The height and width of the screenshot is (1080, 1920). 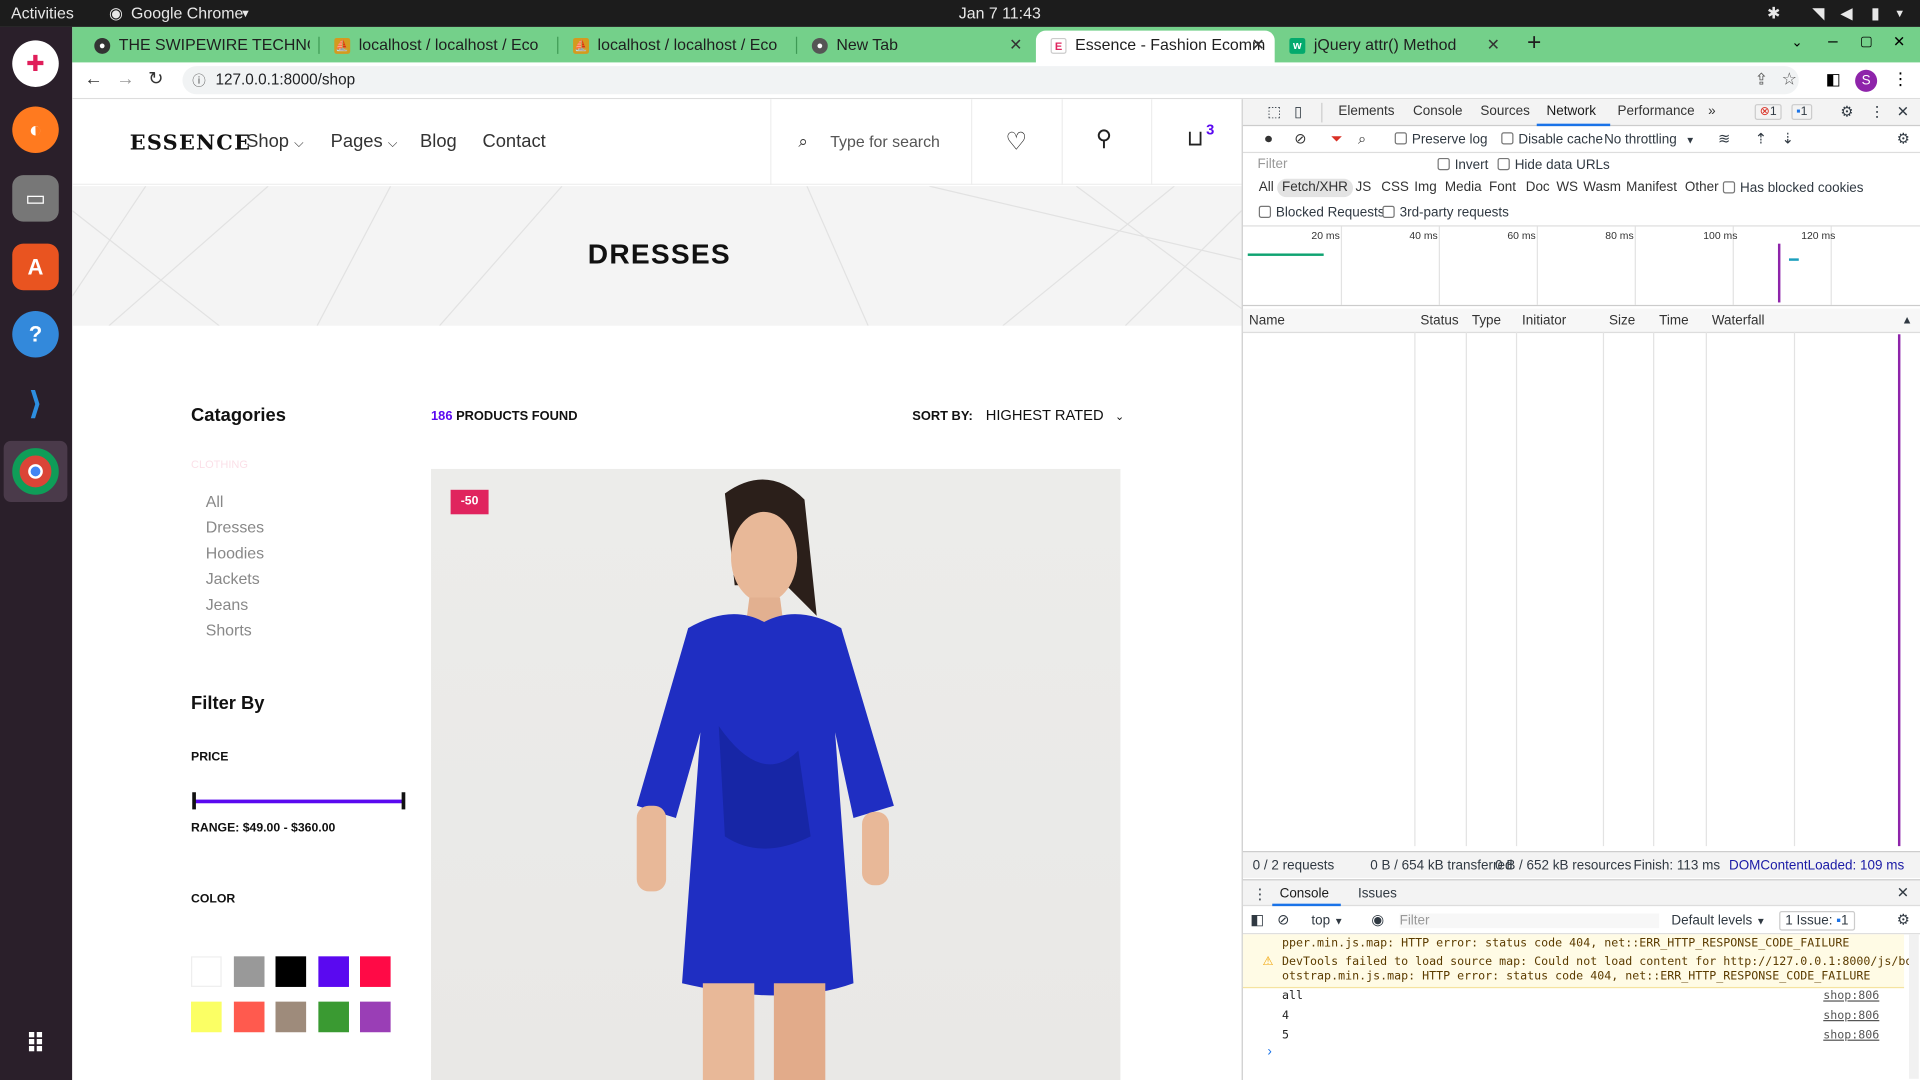 What do you see at coordinates (1718, 920) in the screenshot?
I see `log-levels-select: Default levels ▼` at bounding box center [1718, 920].